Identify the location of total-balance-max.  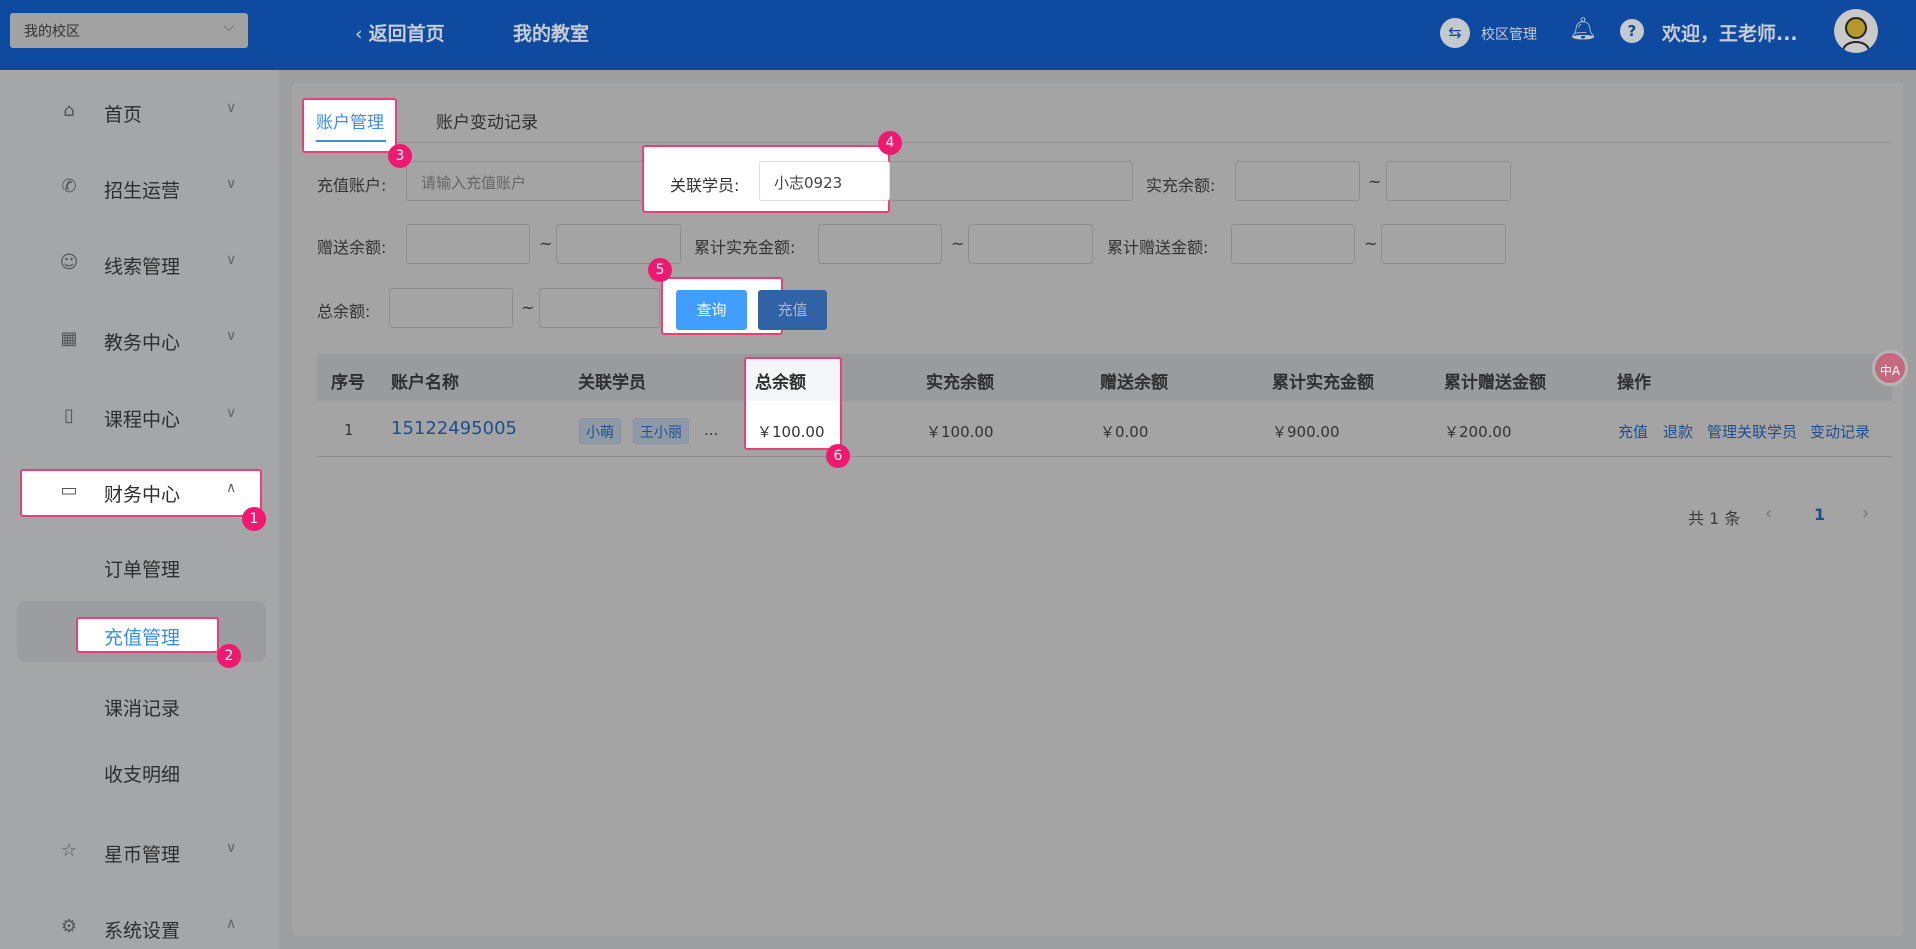
(599, 308).